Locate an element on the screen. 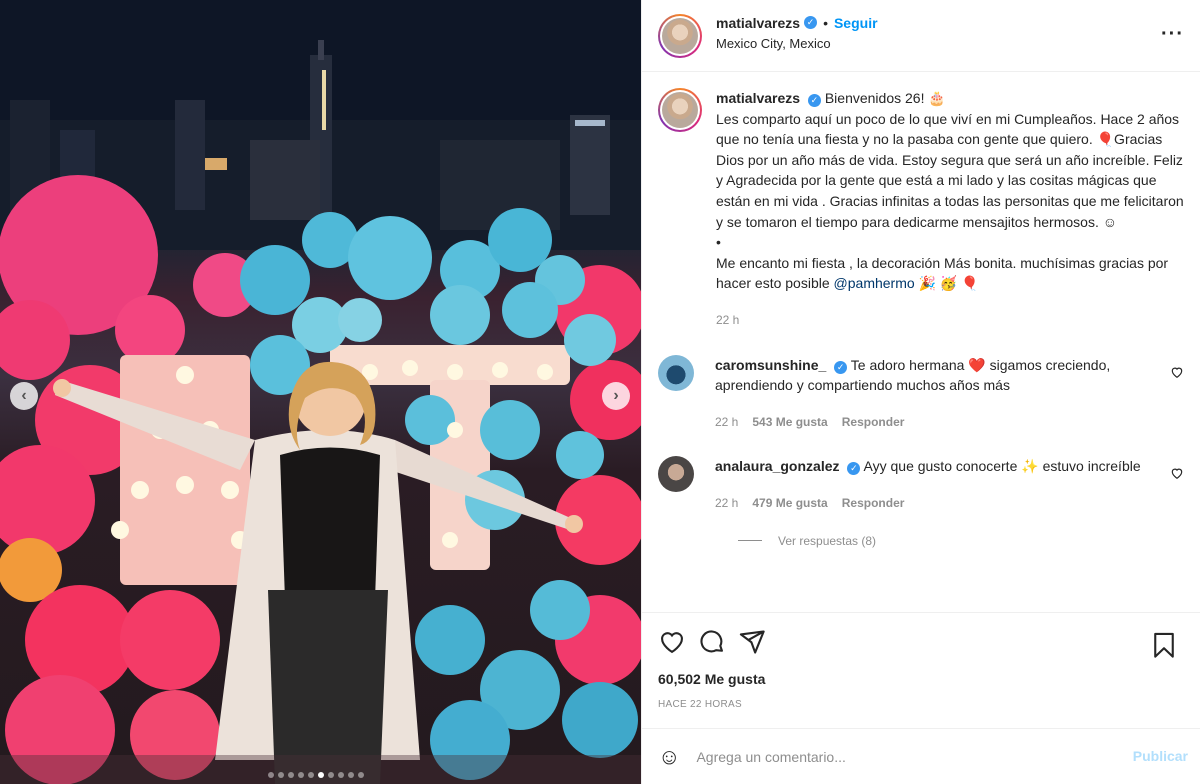 The height and width of the screenshot is (784, 1200). caption-author-avatar is located at coordinates (680, 110).